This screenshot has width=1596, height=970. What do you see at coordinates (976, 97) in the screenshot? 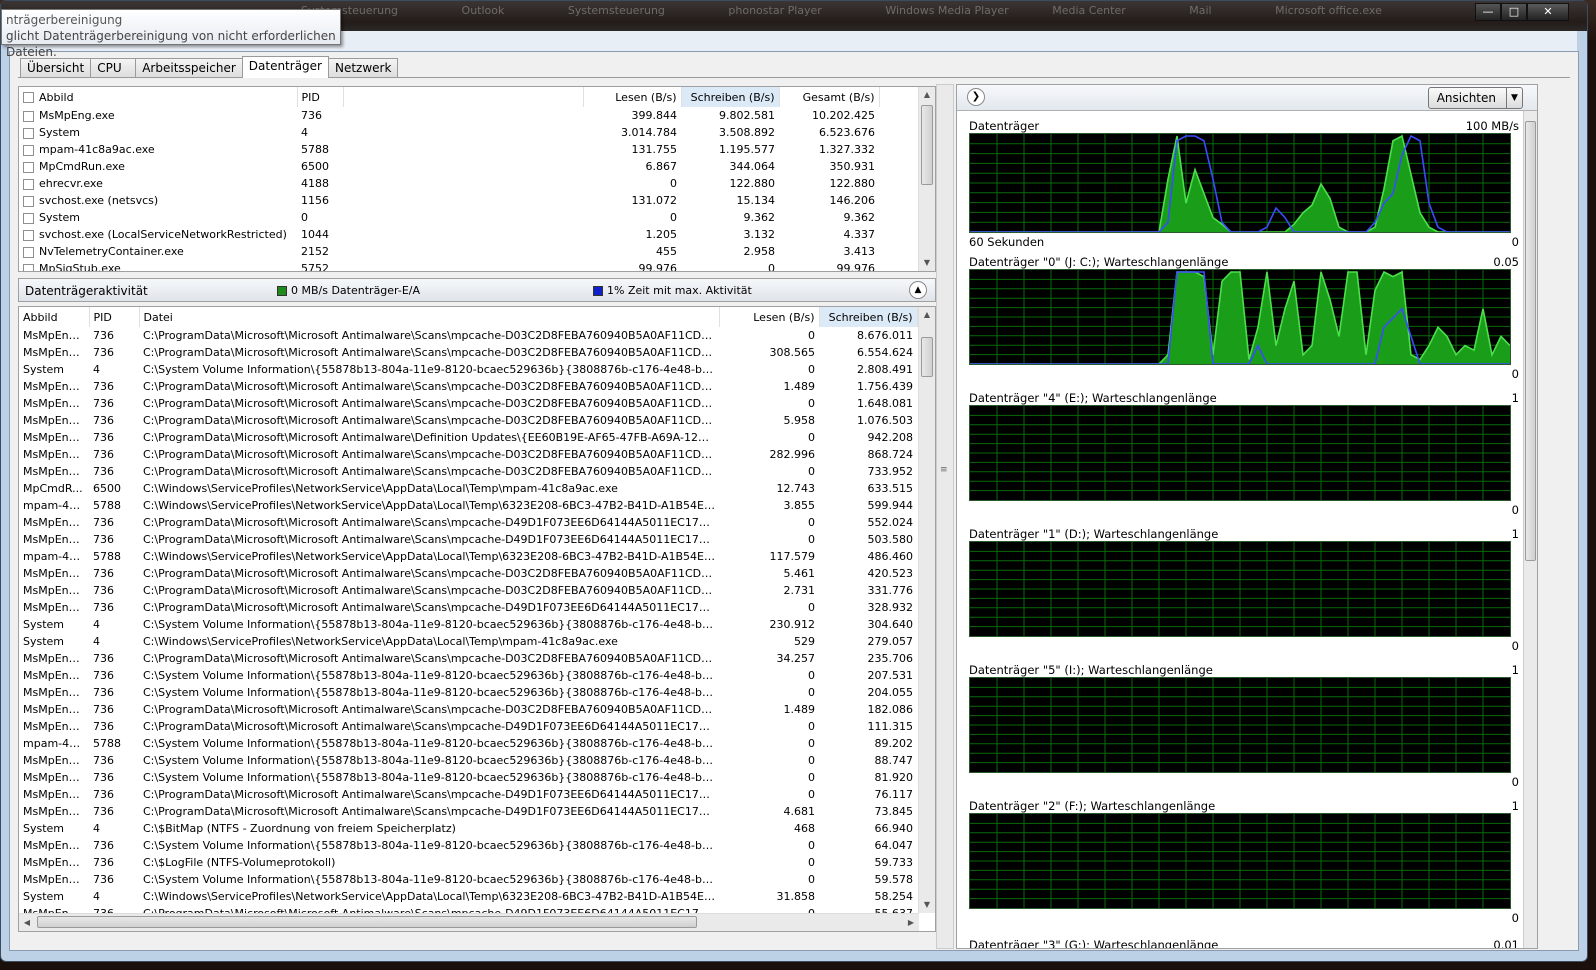
I see `expand-arrow-icon: ❯` at bounding box center [976, 97].